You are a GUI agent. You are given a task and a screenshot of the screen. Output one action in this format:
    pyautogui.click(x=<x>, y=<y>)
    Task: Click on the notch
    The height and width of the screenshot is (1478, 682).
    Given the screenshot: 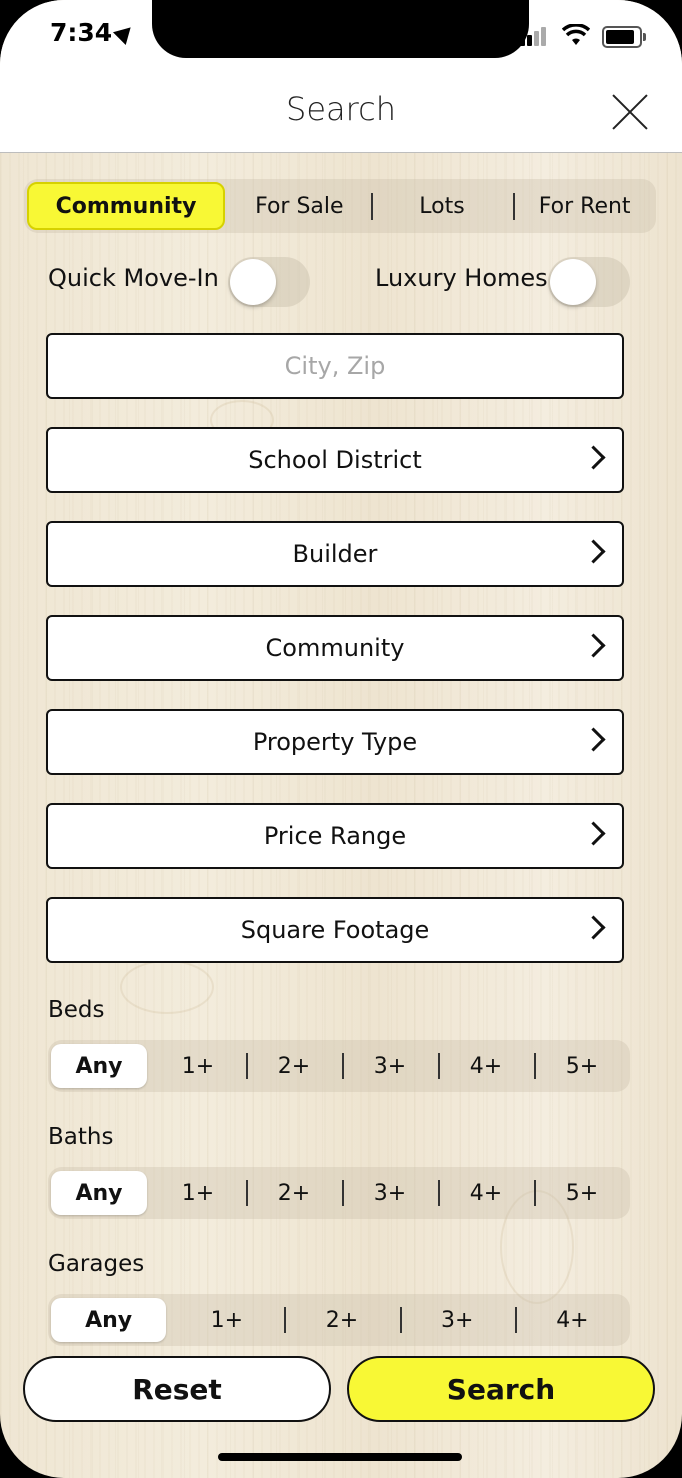 What is the action you would take?
    pyautogui.click(x=340, y=29)
    